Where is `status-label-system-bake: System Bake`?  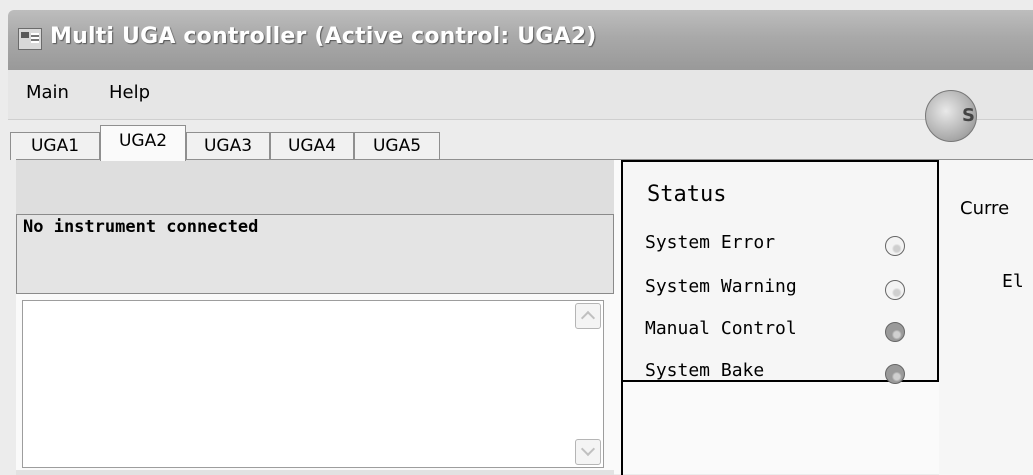
status-label-system-bake: System Bake is located at coordinates (705, 370).